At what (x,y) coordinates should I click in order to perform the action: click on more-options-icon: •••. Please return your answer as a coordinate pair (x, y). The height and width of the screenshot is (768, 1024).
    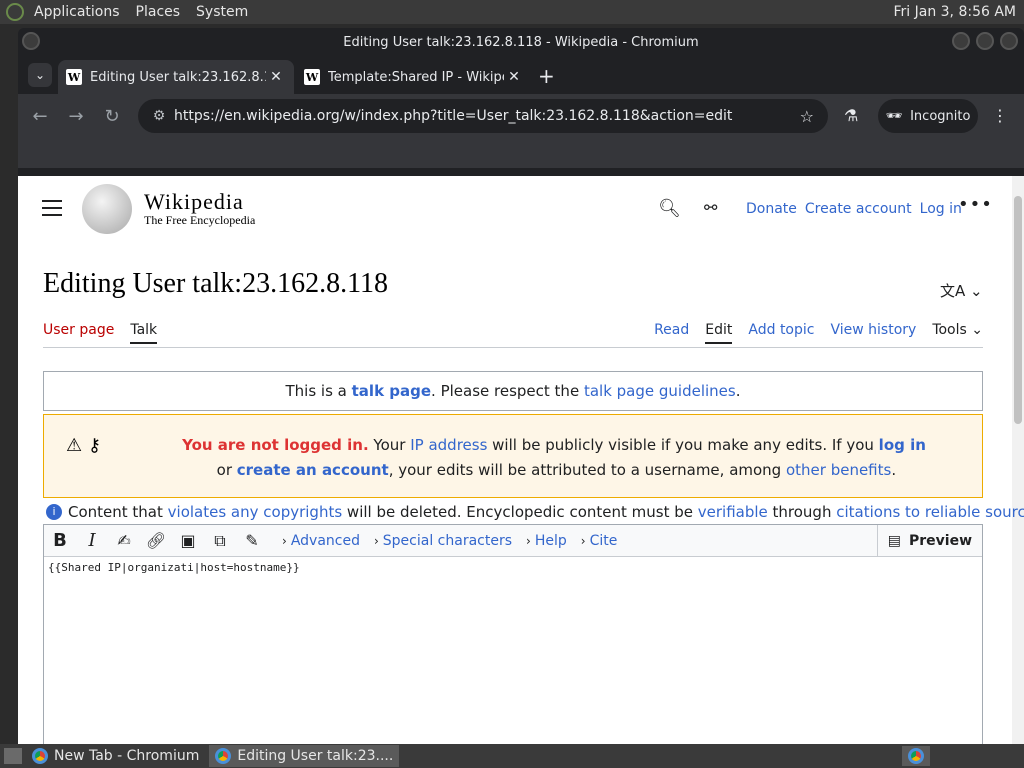
    Looking at the image, I should click on (975, 204).